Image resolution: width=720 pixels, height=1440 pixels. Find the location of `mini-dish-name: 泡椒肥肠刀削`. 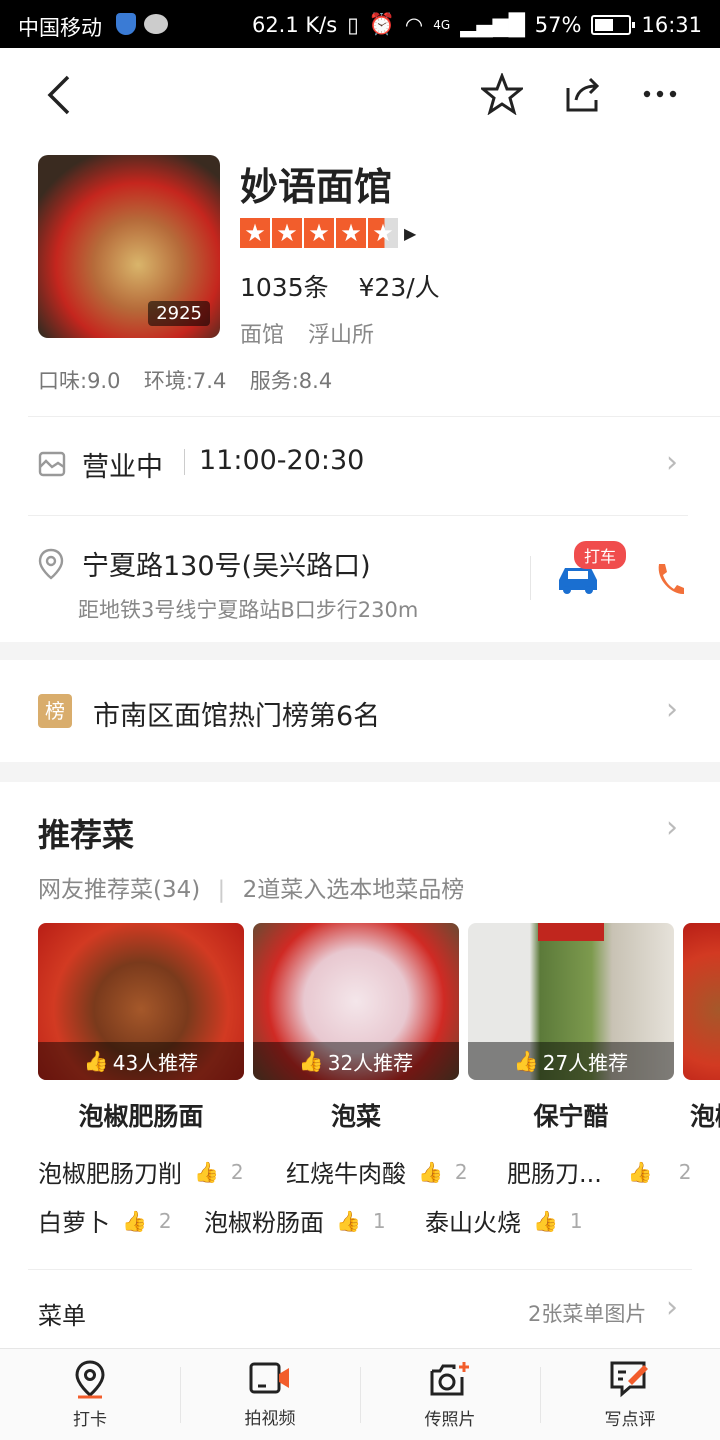

mini-dish-name: 泡椒肥肠刀削 is located at coordinates (110, 1174).